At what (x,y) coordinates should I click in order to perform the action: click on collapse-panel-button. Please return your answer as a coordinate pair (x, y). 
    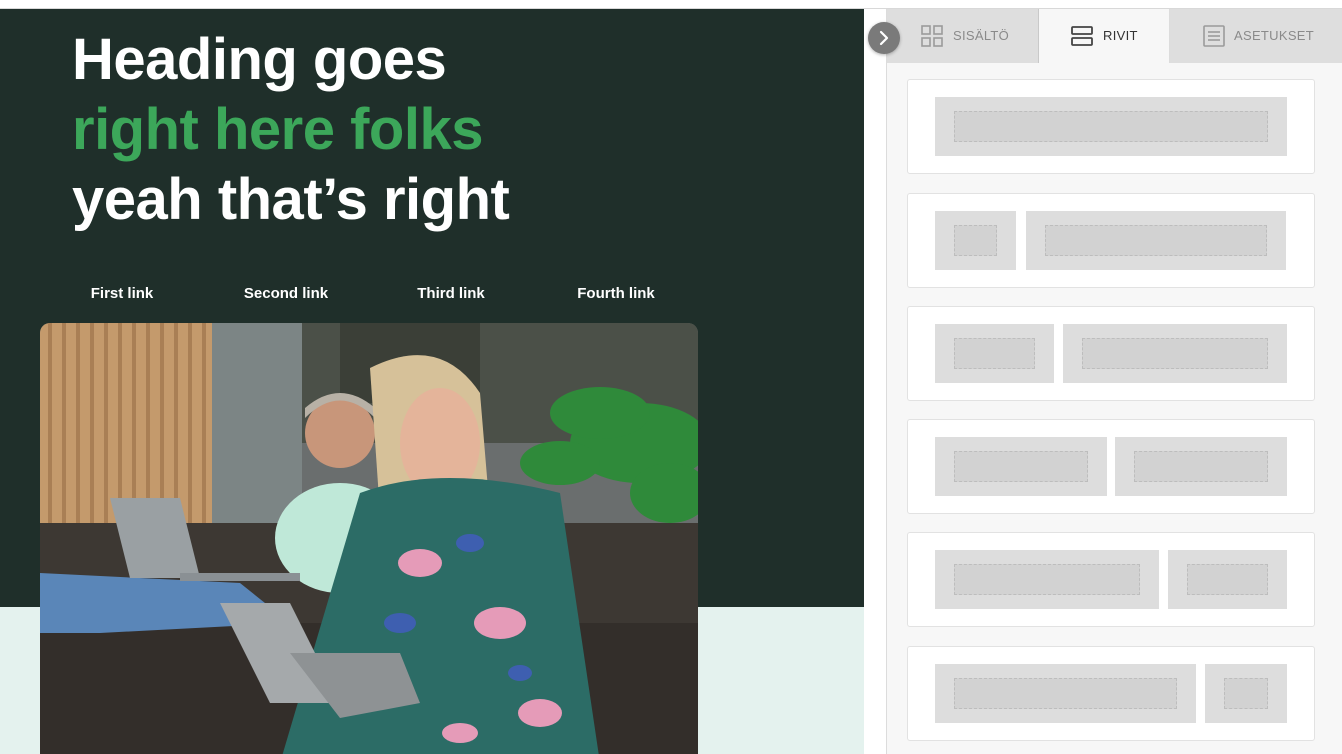
    Looking at the image, I should click on (884, 38).